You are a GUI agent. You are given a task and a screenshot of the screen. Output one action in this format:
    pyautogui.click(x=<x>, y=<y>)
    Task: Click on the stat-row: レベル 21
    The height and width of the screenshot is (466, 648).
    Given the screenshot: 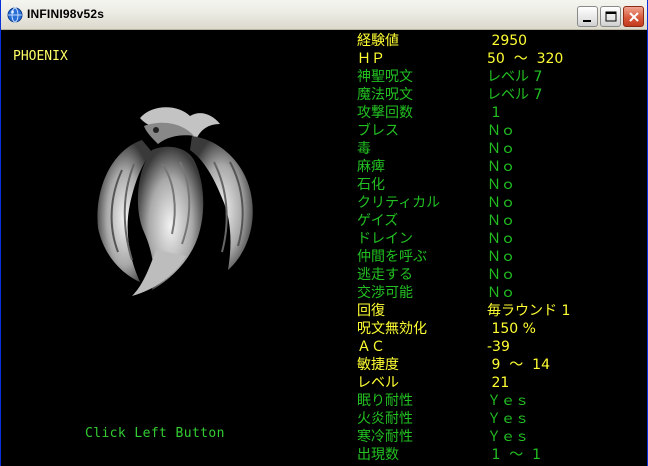 What is the action you would take?
    pyautogui.click(x=502, y=383)
    